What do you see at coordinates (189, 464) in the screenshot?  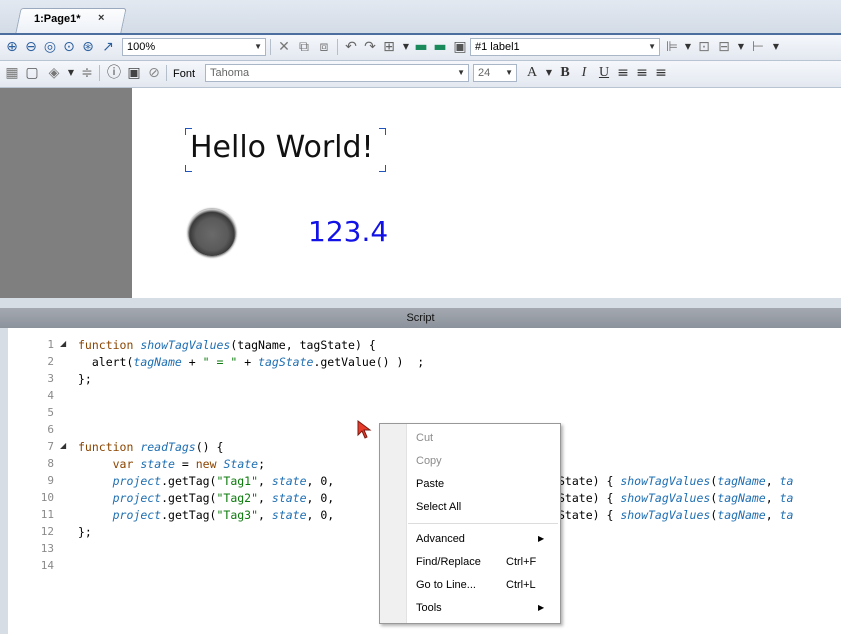 I see `code-line: var state = new State;` at bounding box center [189, 464].